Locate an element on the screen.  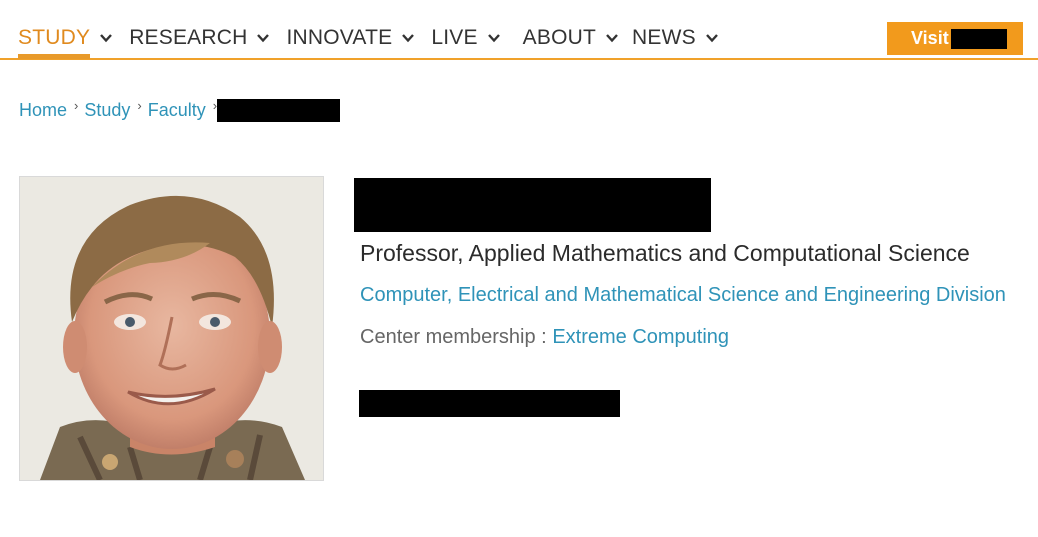
breadcrumb-study: Study is located at coordinates (107, 110).